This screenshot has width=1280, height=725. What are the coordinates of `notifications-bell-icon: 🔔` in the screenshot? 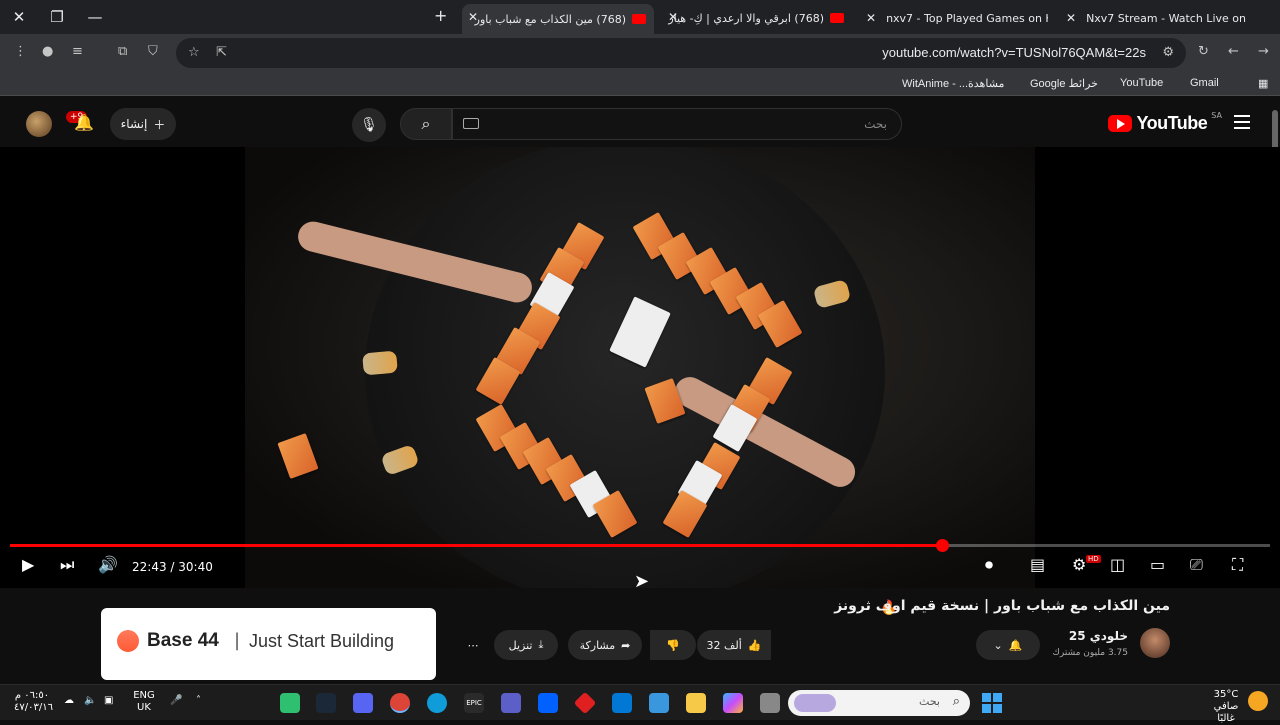 It's located at (84, 122).